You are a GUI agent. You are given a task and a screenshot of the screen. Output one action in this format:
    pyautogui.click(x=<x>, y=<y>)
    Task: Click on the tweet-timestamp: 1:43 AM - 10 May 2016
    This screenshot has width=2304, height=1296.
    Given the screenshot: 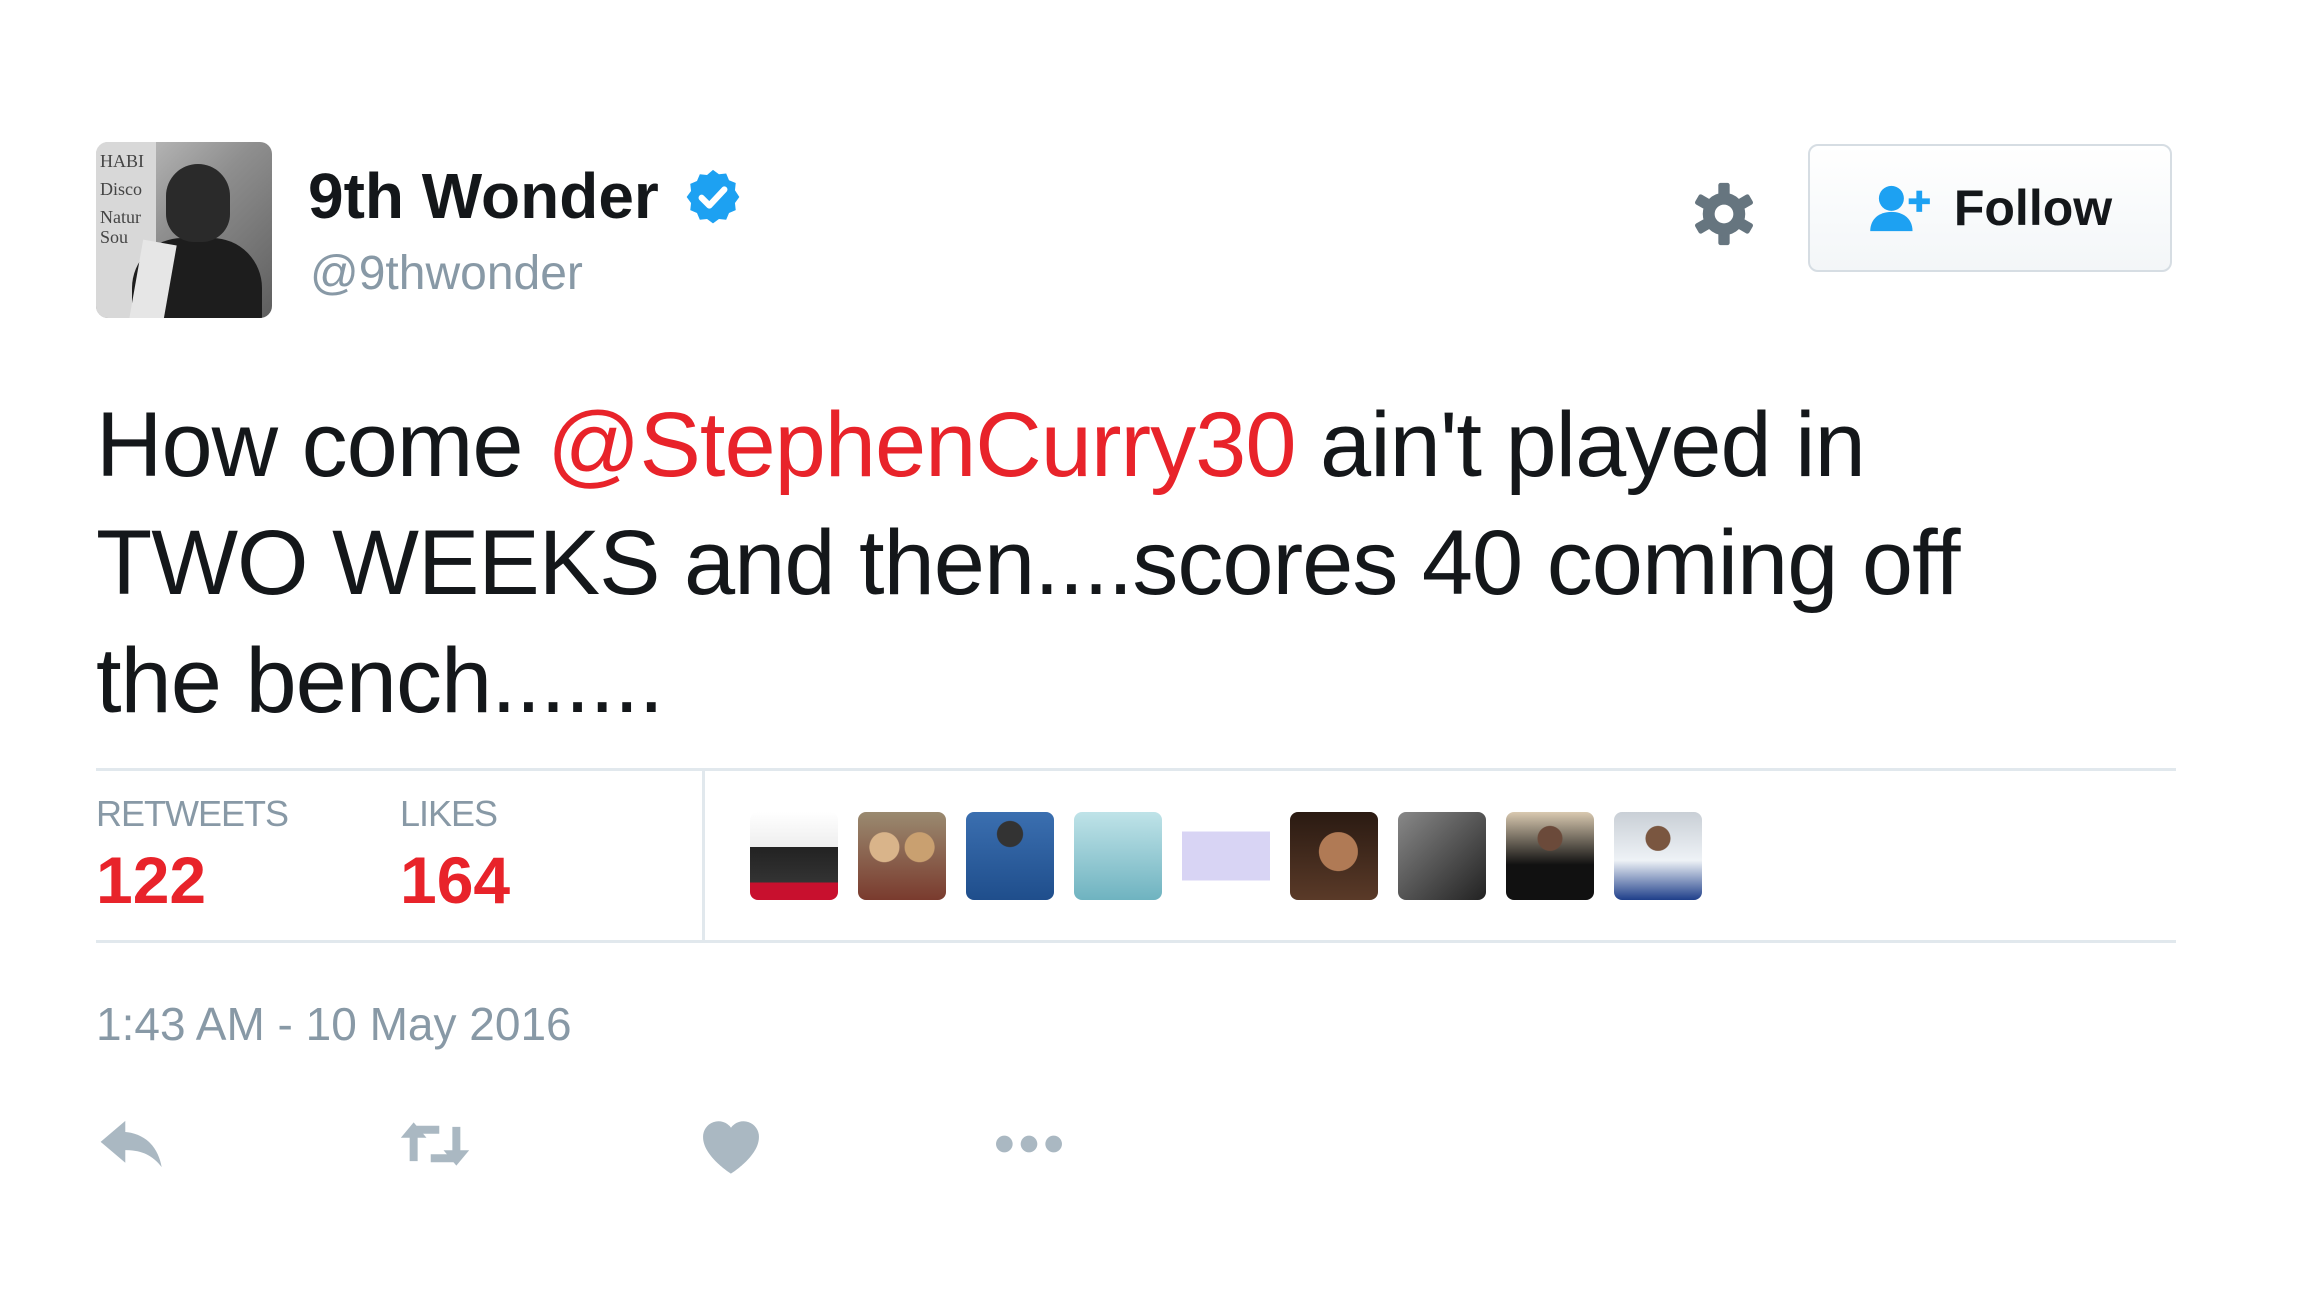 What is the action you would take?
    pyautogui.click(x=334, y=1024)
    